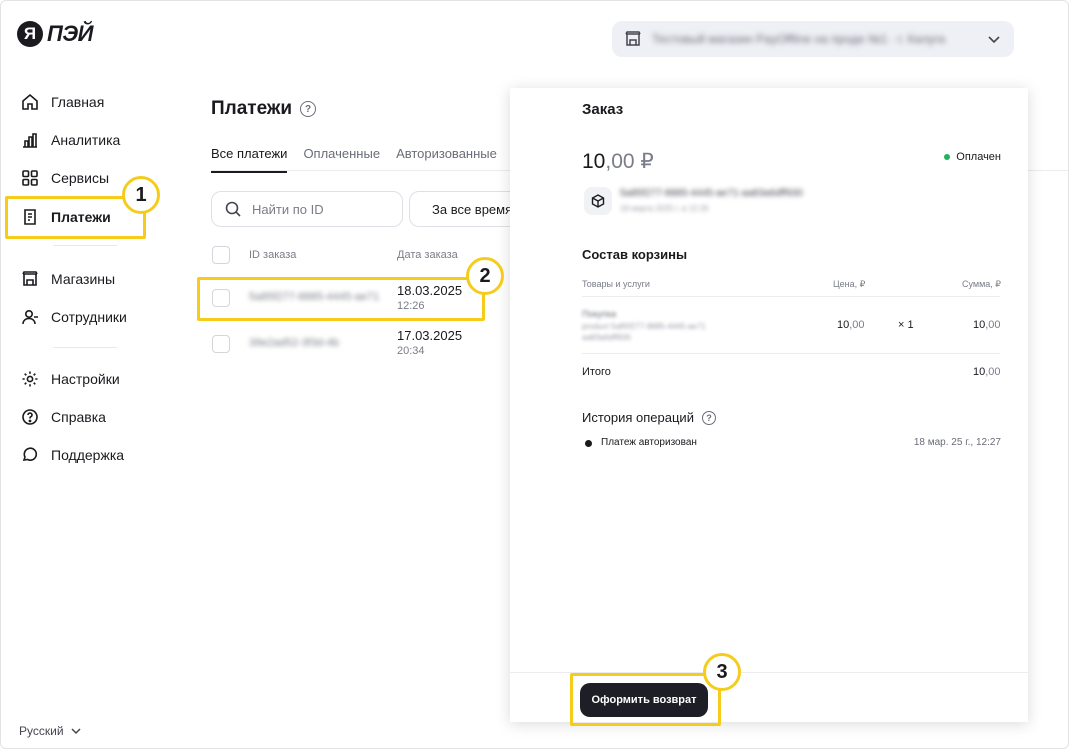 This screenshot has width=1069, height=749. I want to click on order-time: 12:26, so click(411, 306).